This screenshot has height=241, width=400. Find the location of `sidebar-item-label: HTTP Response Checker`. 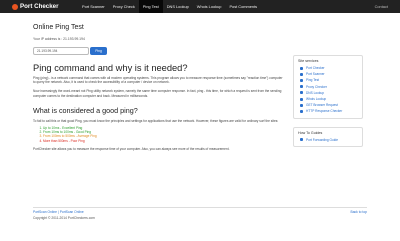

sidebar-item-label: HTTP Response Checker is located at coordinates (324, 111).